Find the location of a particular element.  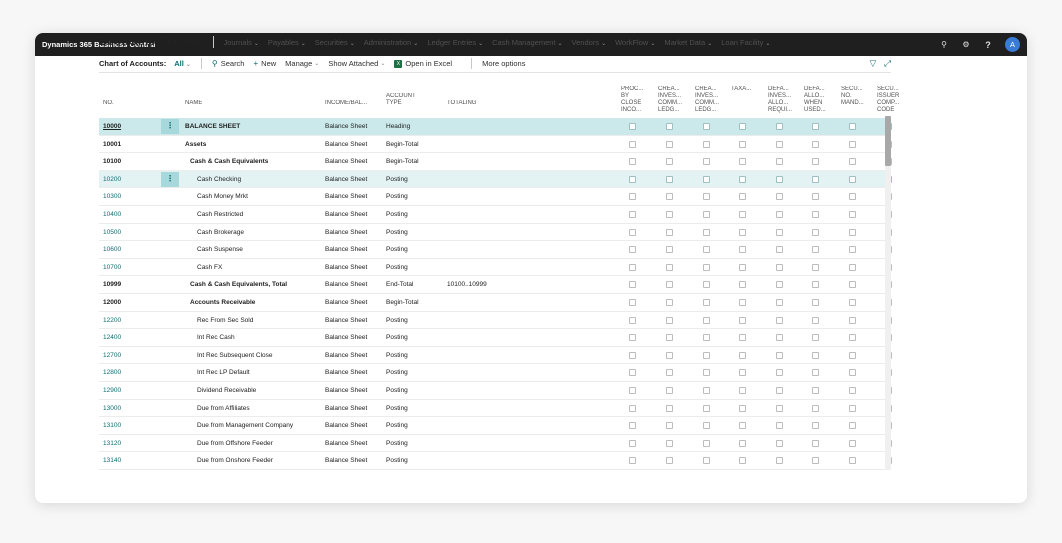

account-no-link: 12800 is located at coordinates (130, 372).